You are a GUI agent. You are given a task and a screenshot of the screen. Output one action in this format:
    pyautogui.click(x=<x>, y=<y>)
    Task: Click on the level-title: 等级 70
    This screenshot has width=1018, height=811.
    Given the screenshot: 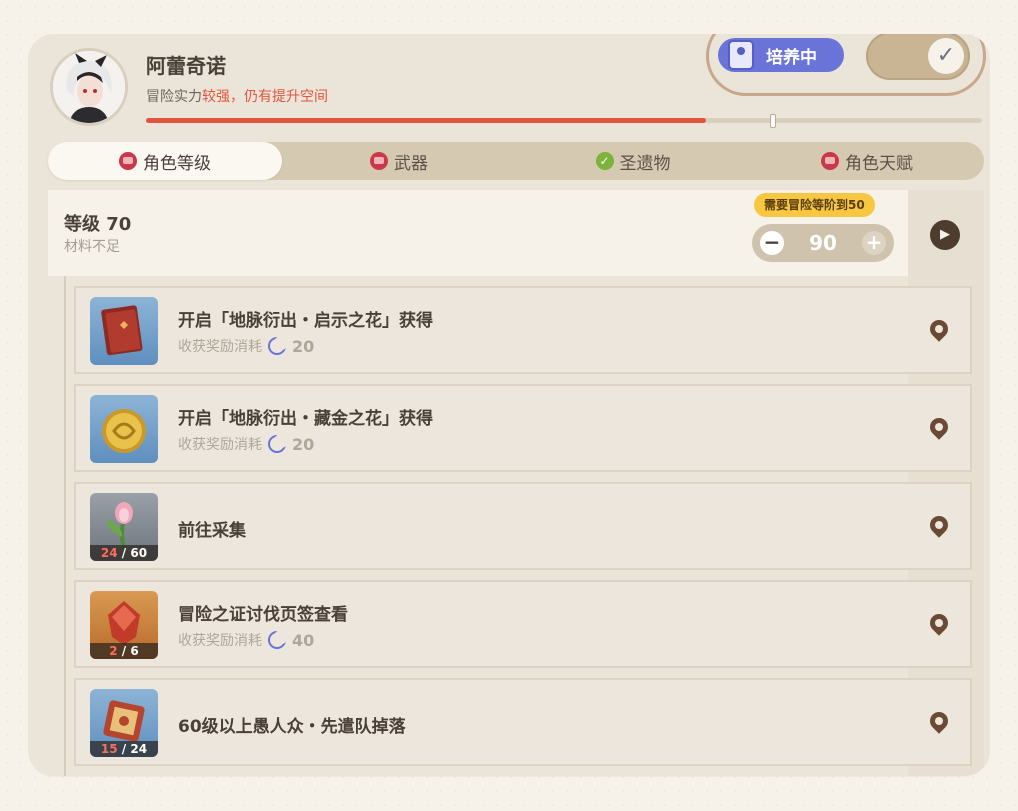 What is the action you would take?
    pyautogui.click(x=98, y=224)
    